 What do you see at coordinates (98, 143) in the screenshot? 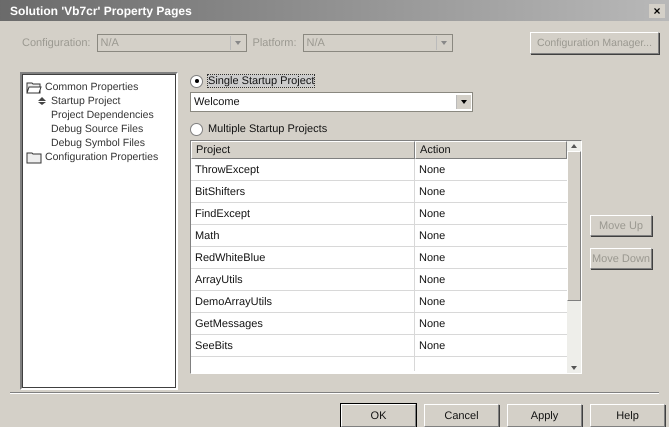
I see `tree-item: Debug Symbol Files` at bounding box center [98, 143].